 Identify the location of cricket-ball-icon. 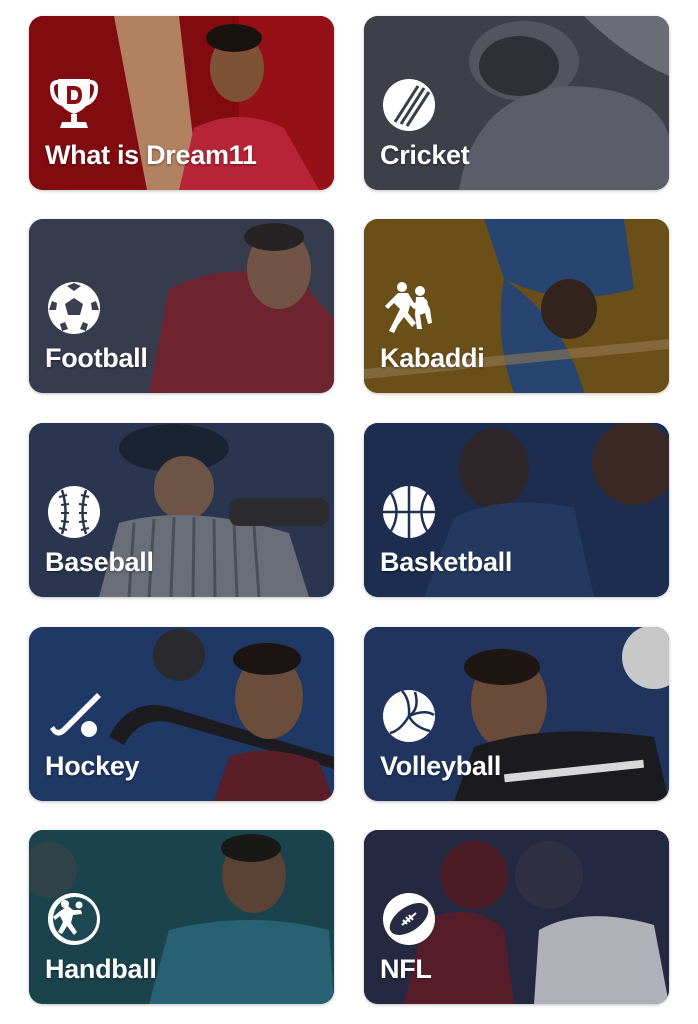
(409, 105).